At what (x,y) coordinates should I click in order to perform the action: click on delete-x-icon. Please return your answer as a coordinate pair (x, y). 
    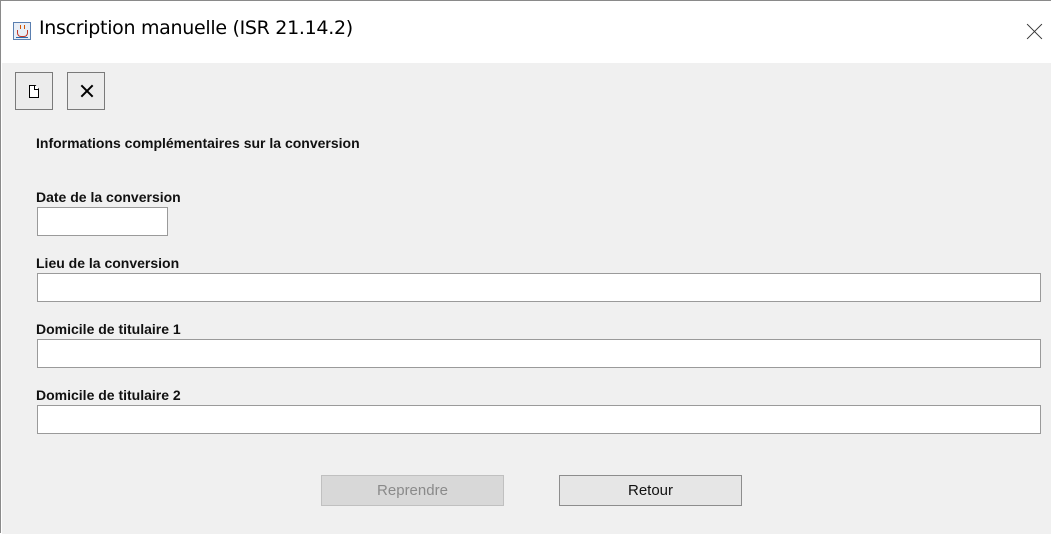
    Looking at the image, I should click on (87, 91).